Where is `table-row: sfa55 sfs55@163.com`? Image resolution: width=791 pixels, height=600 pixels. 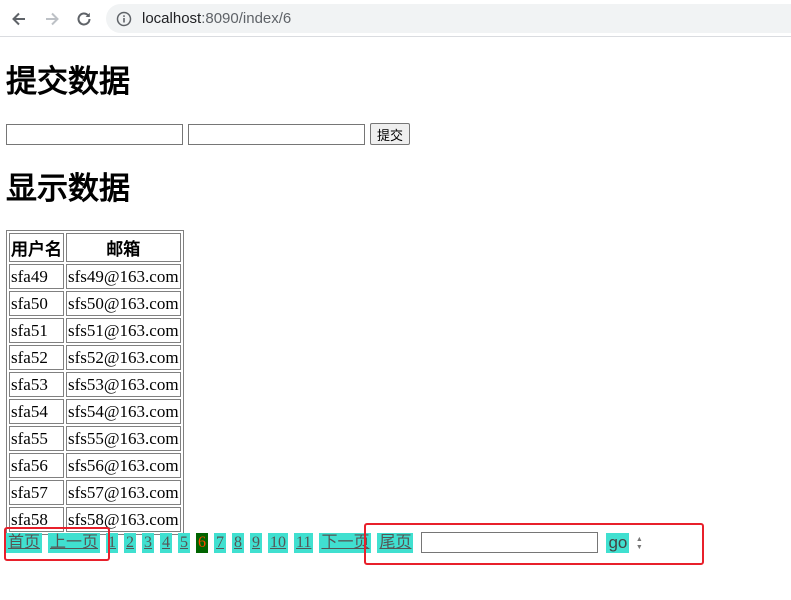
table-row: sfa55 sfs55@163.com is located at coordinates (95, 438).